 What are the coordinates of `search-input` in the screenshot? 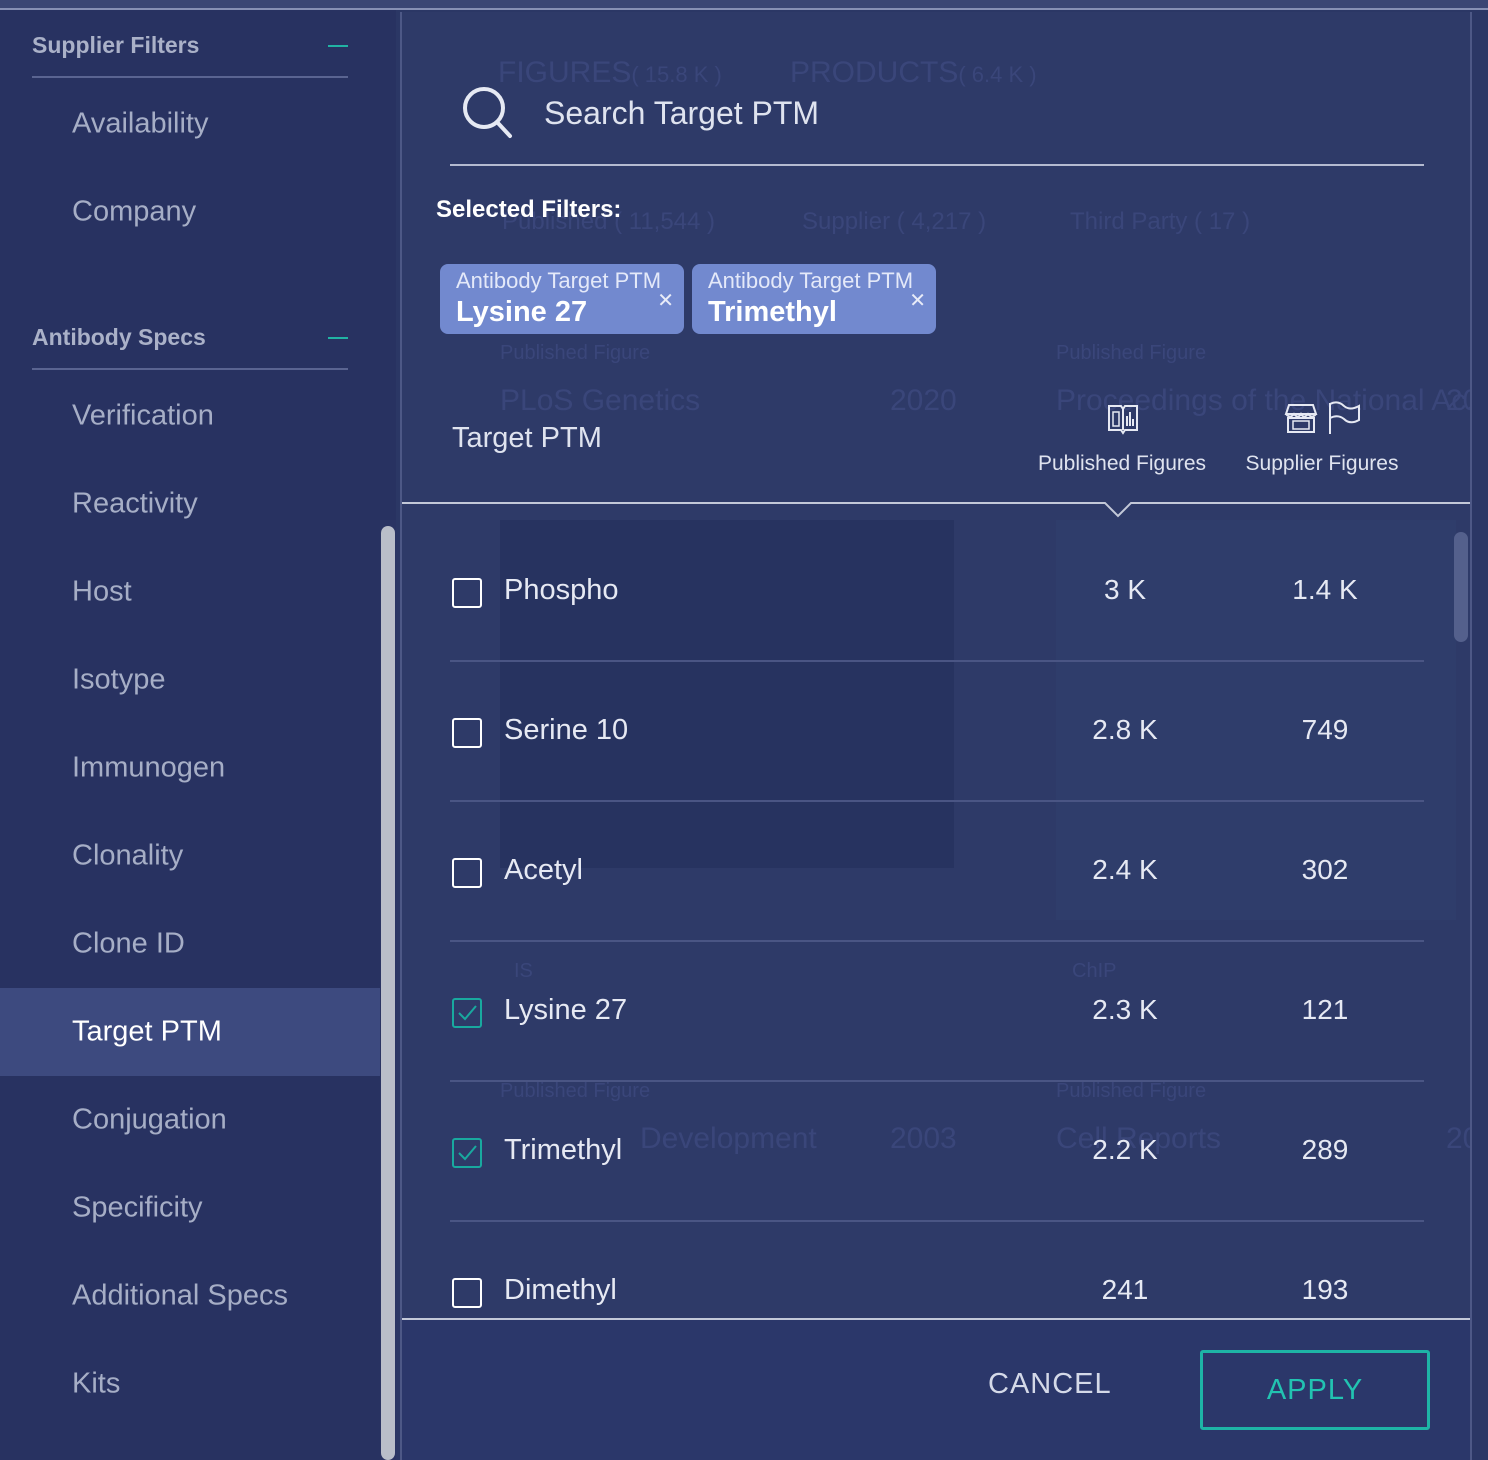 It's located at (974, 113).